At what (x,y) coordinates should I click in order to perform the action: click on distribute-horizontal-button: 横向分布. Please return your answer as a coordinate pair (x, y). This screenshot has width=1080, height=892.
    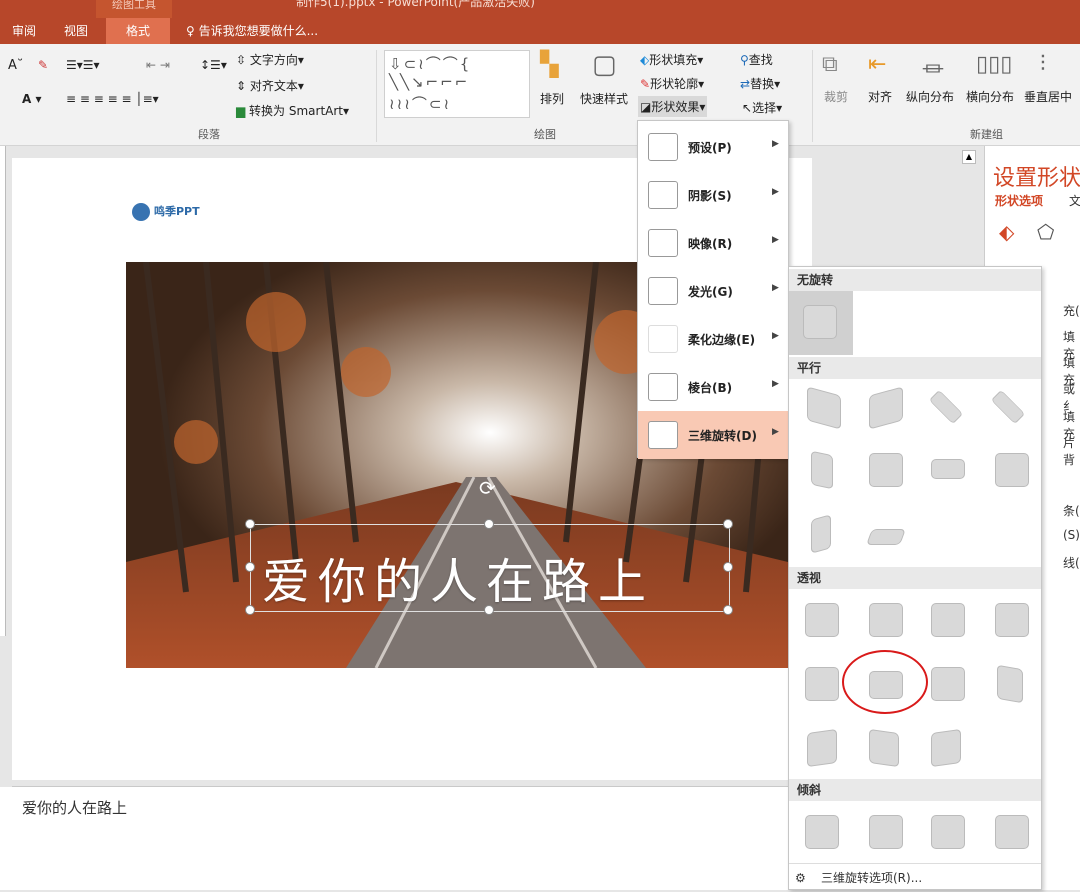
    Looking at the image, I should click on (990, 96).